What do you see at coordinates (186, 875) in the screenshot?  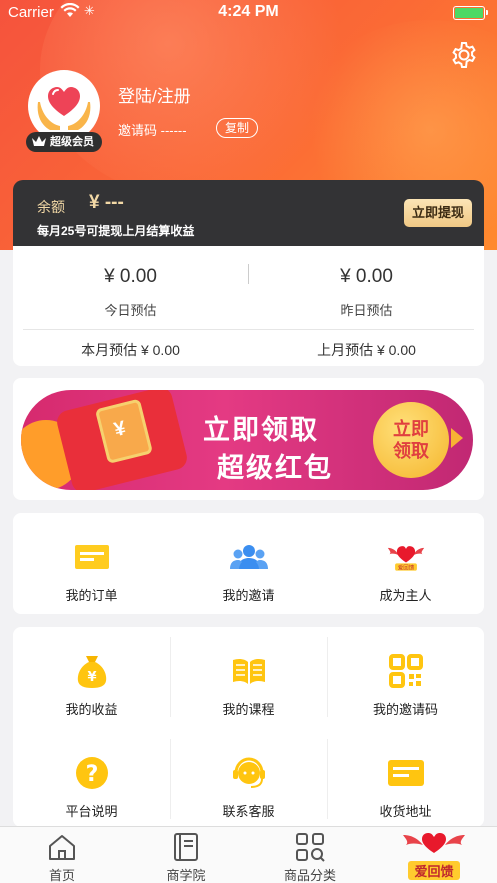 I see `tab-label: 商学院` at bounding box center [186, 875].